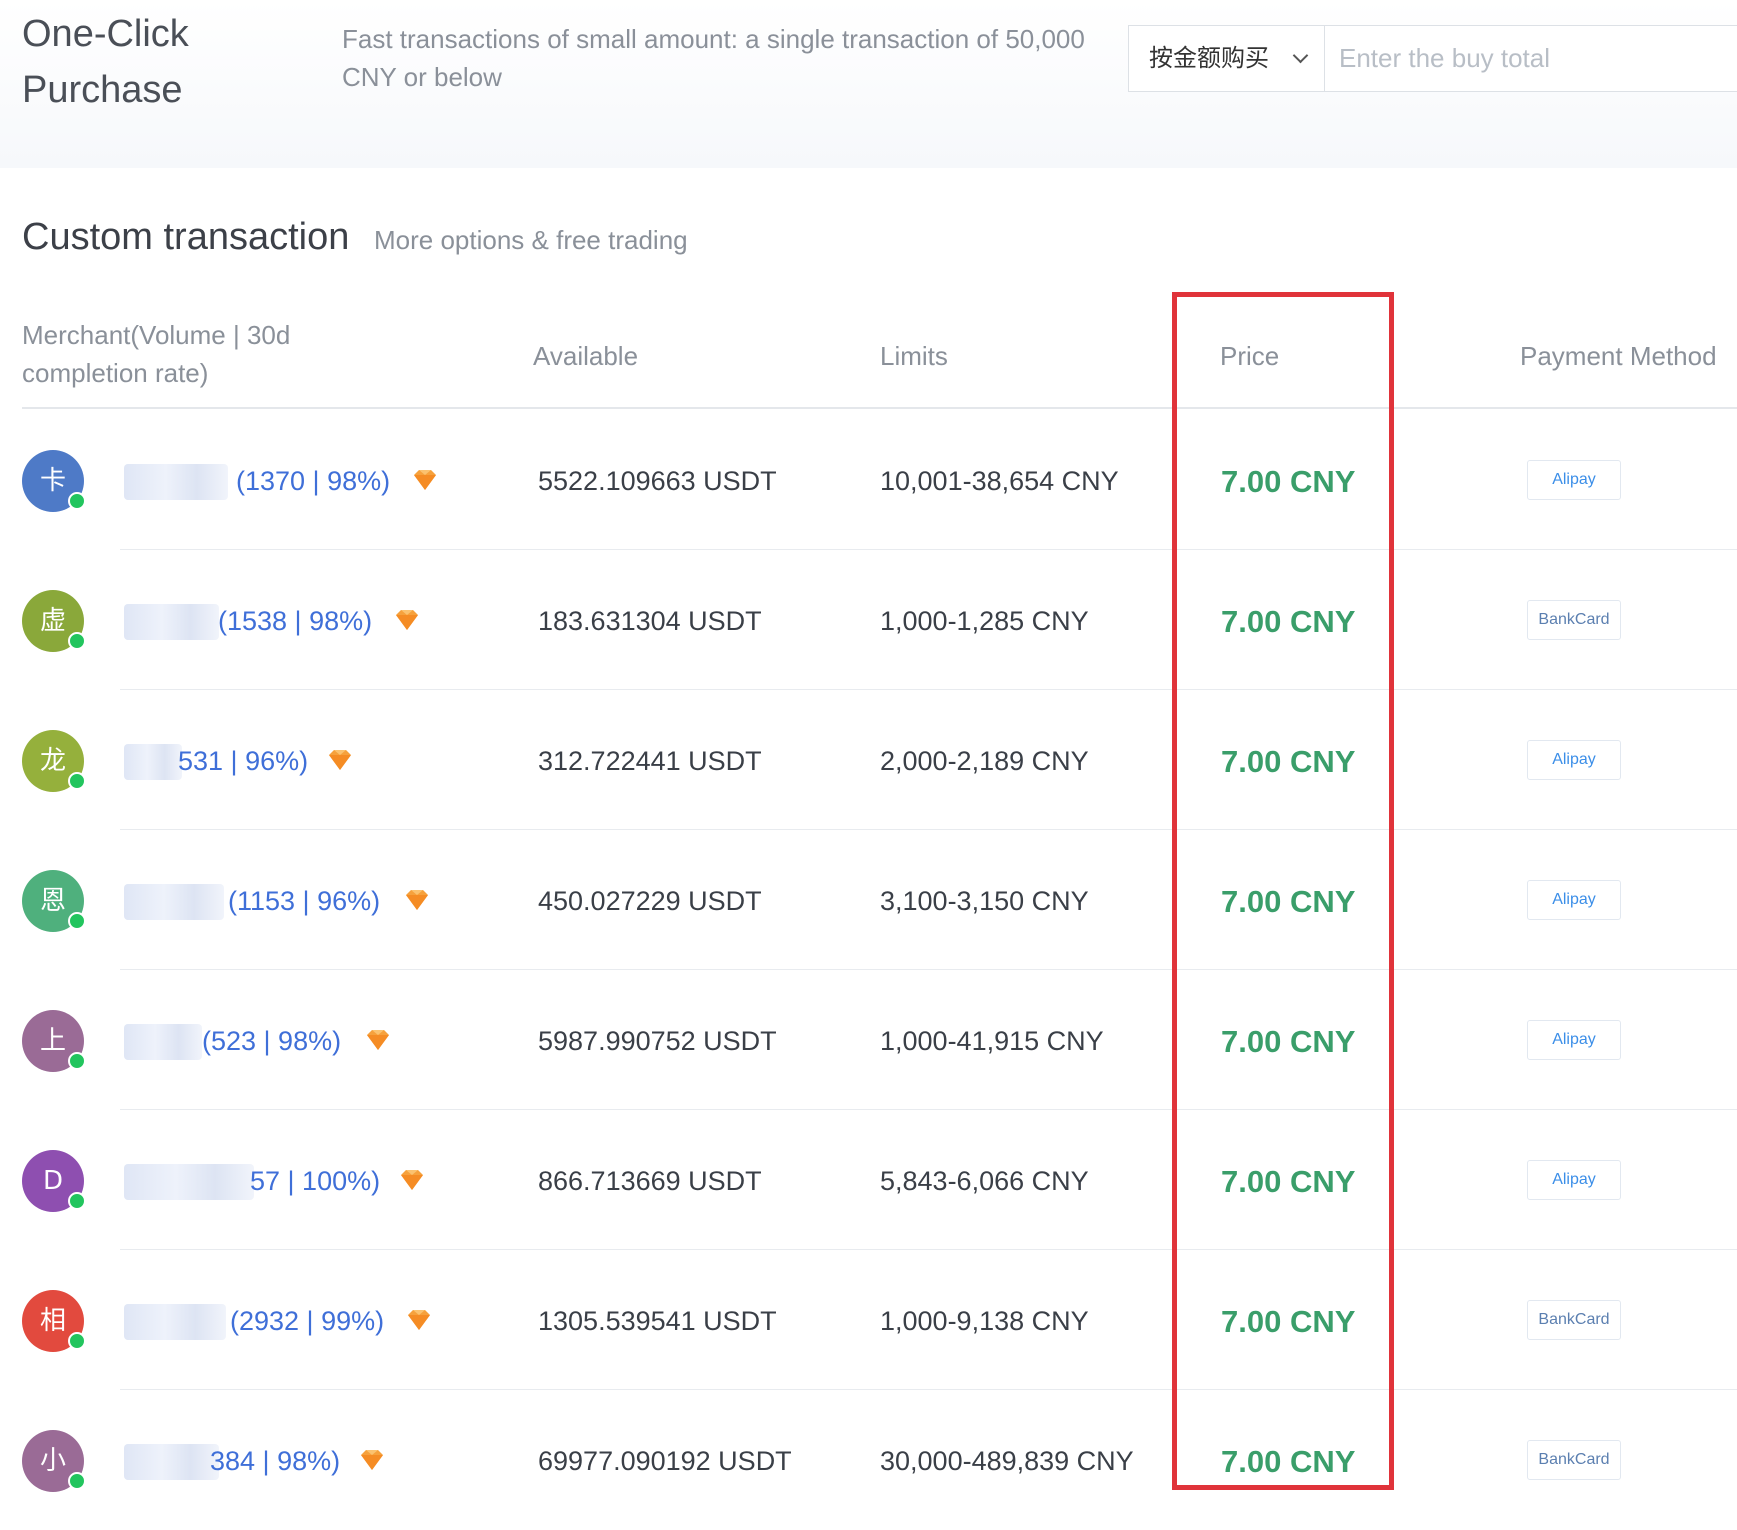 This screenshot has width=1737, height=1530. What do you see at coordinates (105, 62) in the screenshot?
I see `one-click-title: One-Click Purchase` at bounding box center [105, 62].